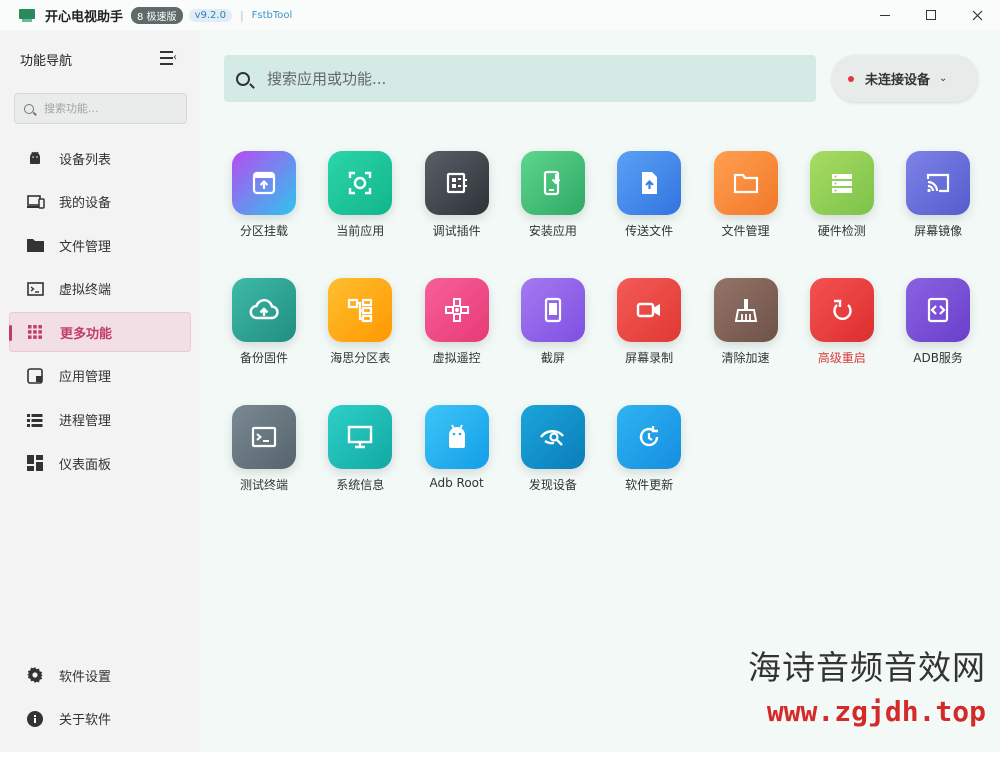 The height and width of the screenshot is (757, 1000). I want to click on app-search-input, so click(517, 78).